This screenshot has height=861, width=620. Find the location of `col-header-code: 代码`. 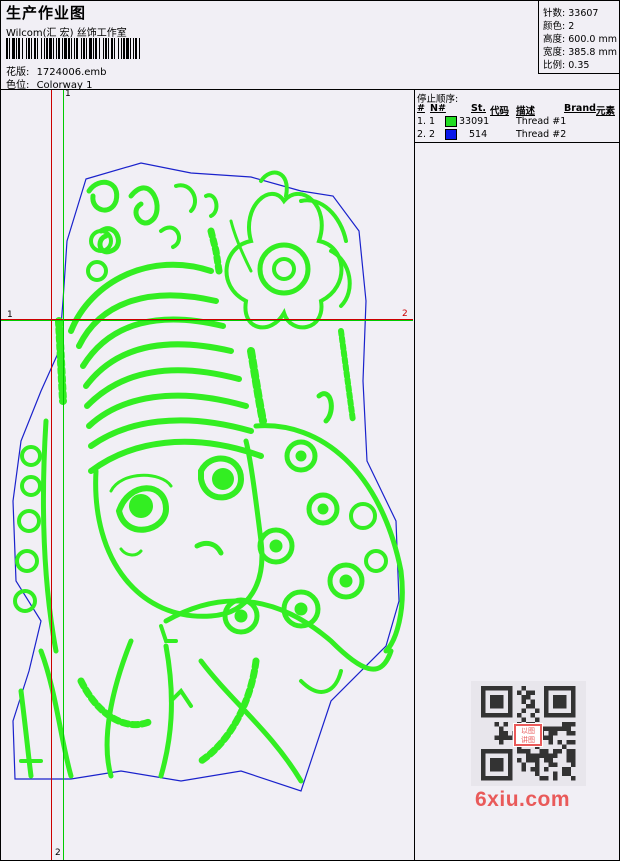

col-header-code: 代码 is located at coordinates (500, 111).